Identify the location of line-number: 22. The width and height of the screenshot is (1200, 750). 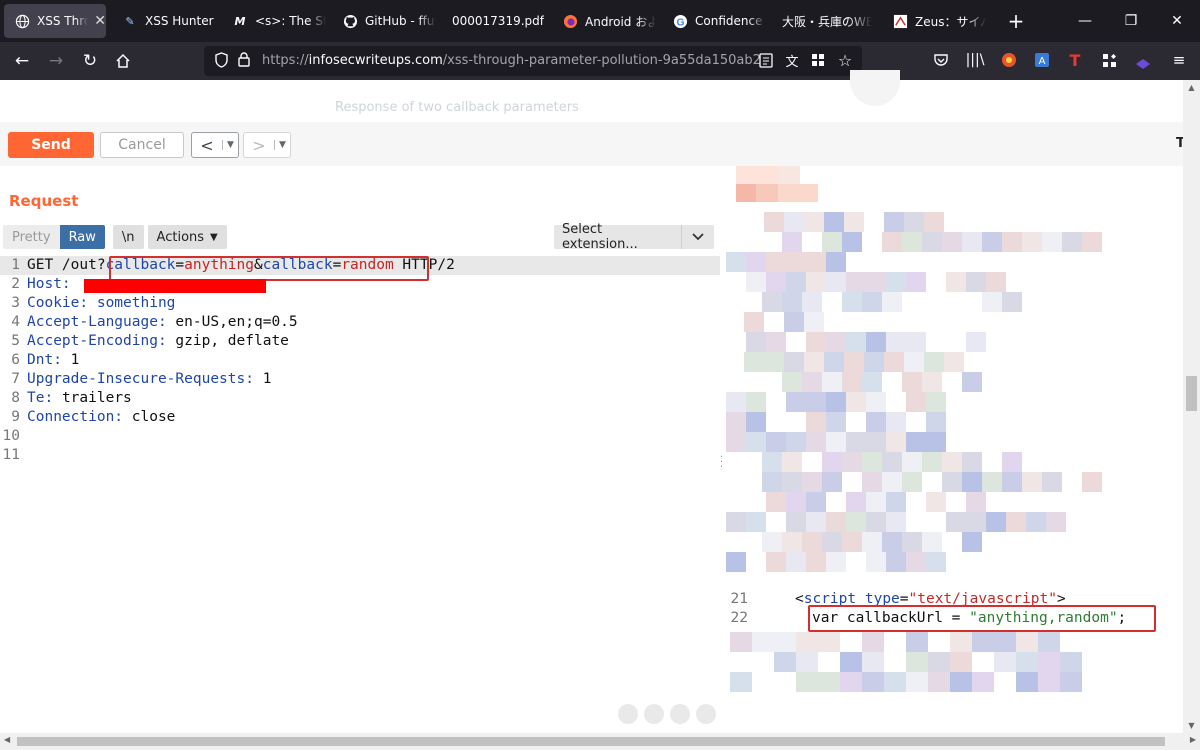
(739, 618).